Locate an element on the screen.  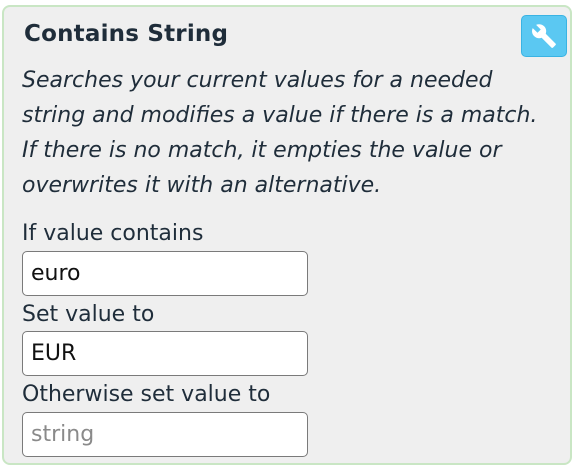
otherwise-input is located at coordinates (165, 434).